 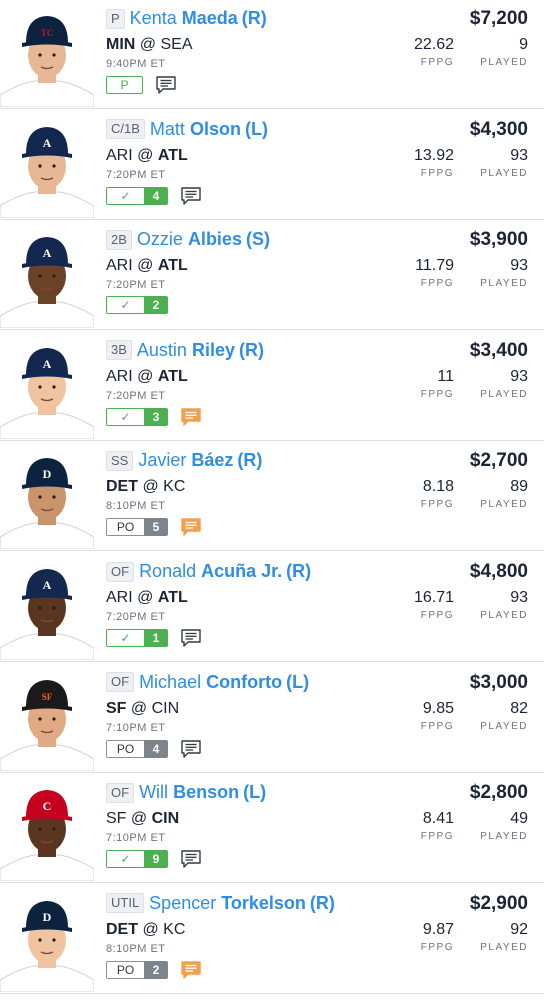 I want to click on matchup: SF @ CIN, so click(x=142, y=819).